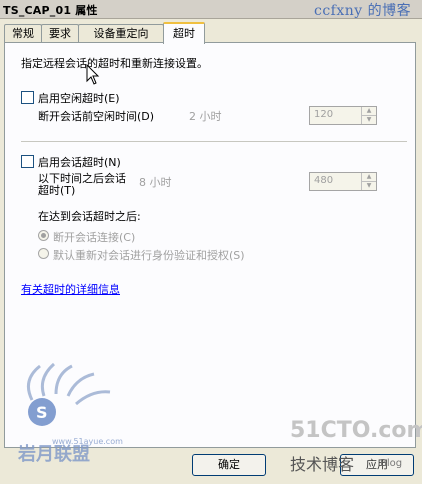 Image resolution: width=422 pixels, height=484 pixels. Describe the element at coordinates (87, 441) in the screenshot. I see `logo-left-sub: www.51ayue.com` at that location.